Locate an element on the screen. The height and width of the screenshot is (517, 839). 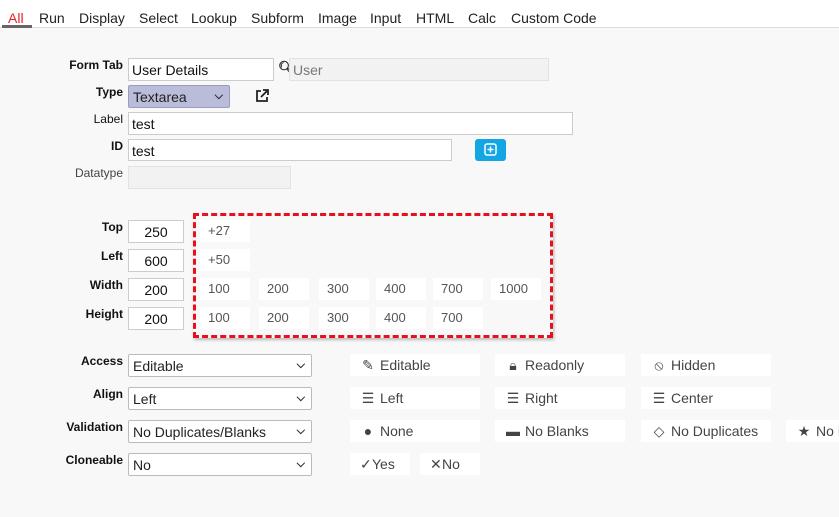
width-input: 200 is located at coordinates (156, 289).